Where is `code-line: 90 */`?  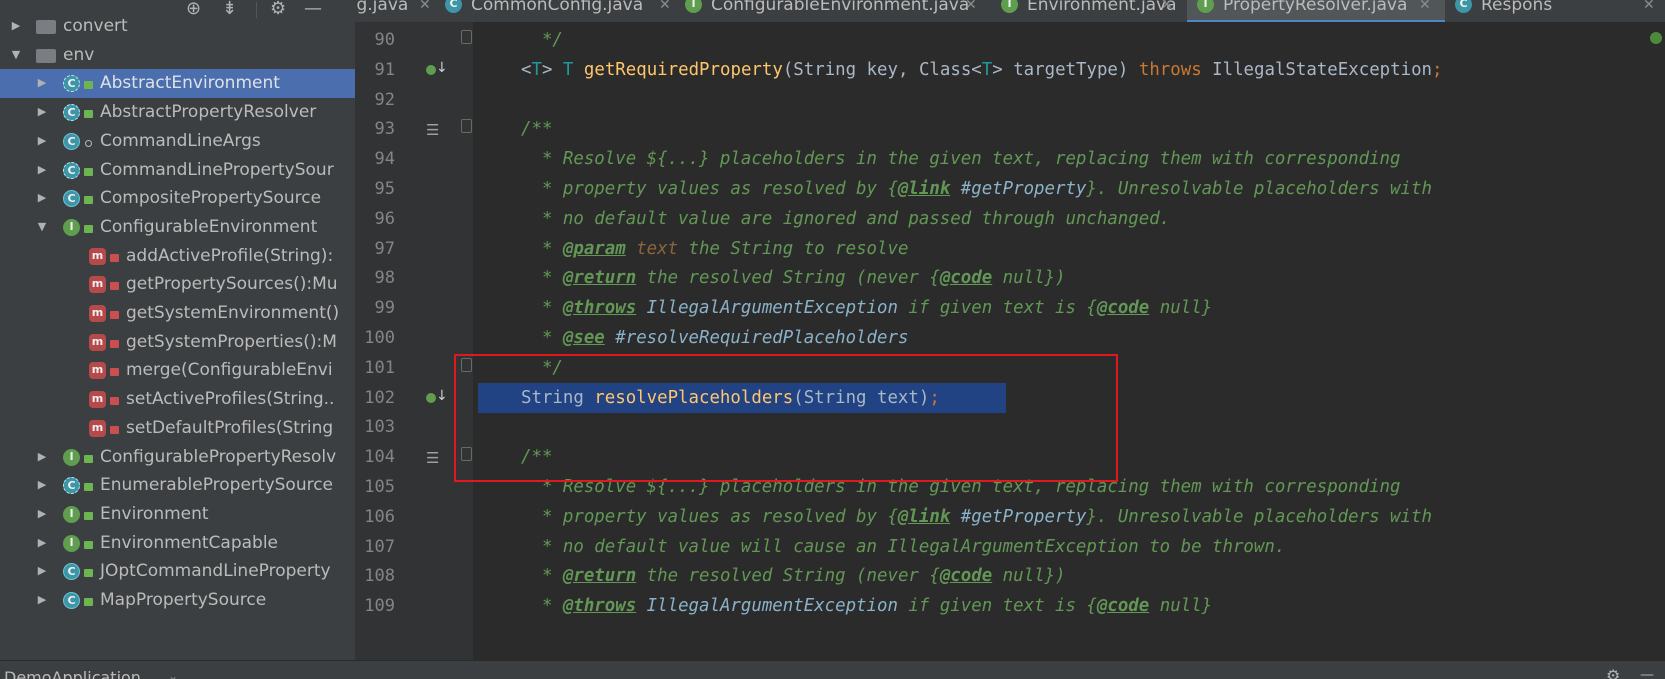
code-line: 90 */ is located at coordinates (832, 40).